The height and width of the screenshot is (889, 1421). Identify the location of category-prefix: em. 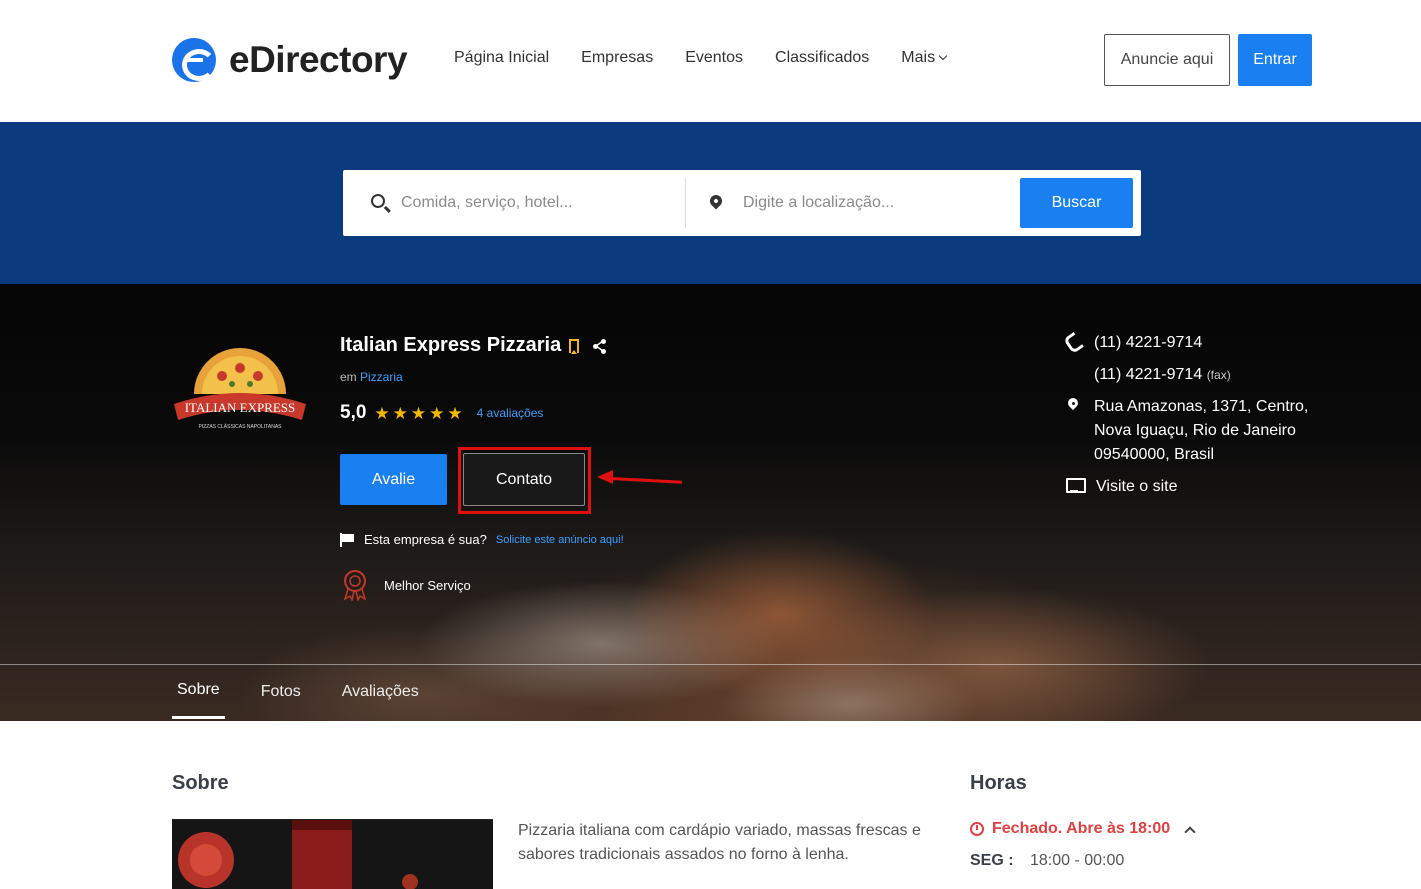
(348, 377).